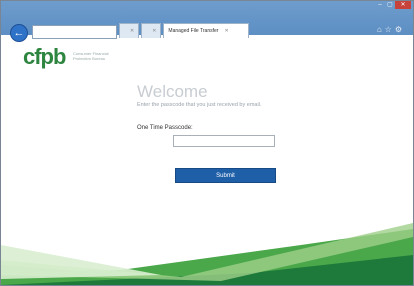  What do you see at coordinates (400, 29) in the screenshot?
I see `gear-icon: ⚙` at bounding box center [400, 29].